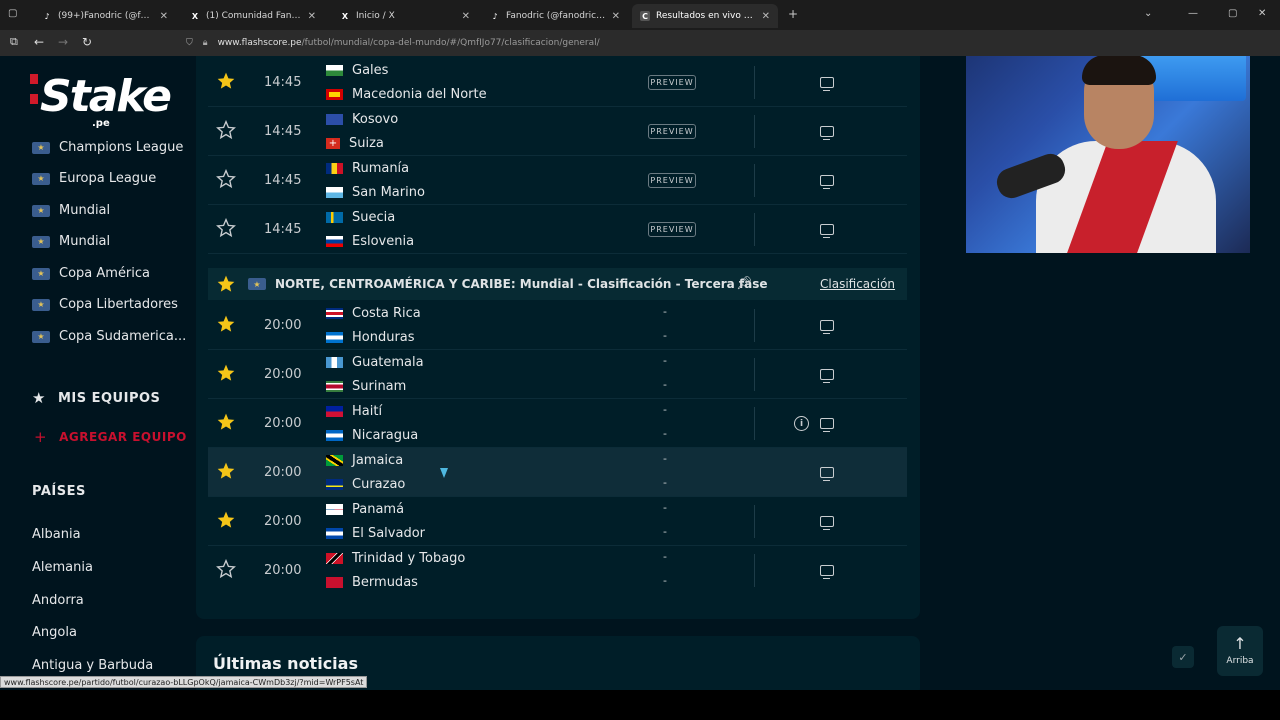  I want to click on country-item: Albania, so click(56, 534).